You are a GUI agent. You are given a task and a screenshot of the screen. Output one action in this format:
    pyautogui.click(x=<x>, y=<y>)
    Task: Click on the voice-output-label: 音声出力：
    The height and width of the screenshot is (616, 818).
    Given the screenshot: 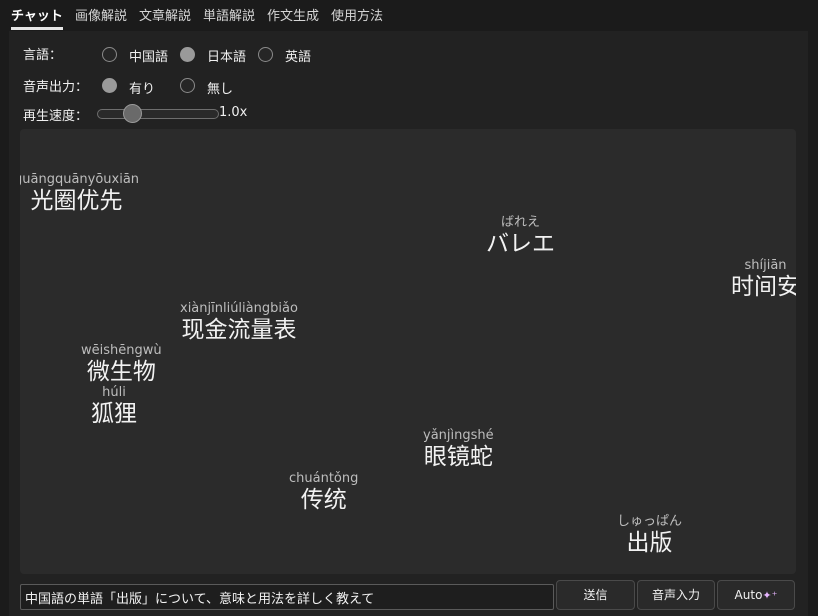 What is the action you would take?
    pyautogui.click(x=56, y=87)
    